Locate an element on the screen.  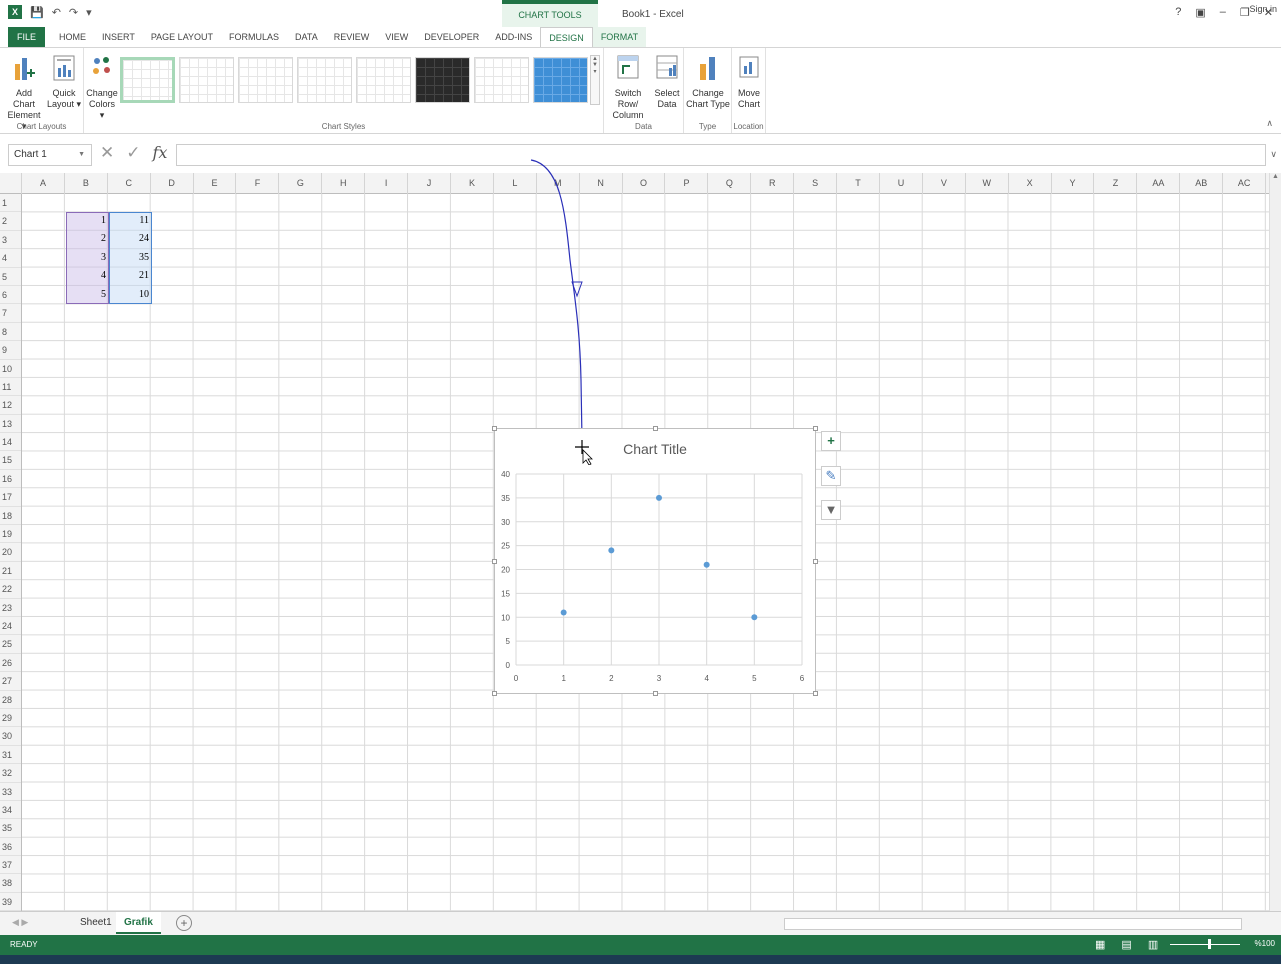
y-tick-label: 25 is located at coordinates (505, 546).